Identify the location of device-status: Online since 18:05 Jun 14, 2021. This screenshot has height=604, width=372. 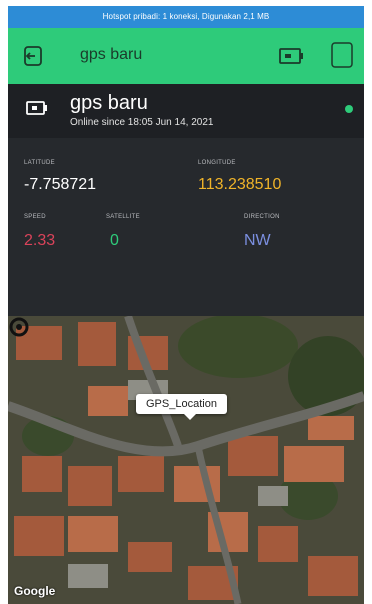
(142, 122).